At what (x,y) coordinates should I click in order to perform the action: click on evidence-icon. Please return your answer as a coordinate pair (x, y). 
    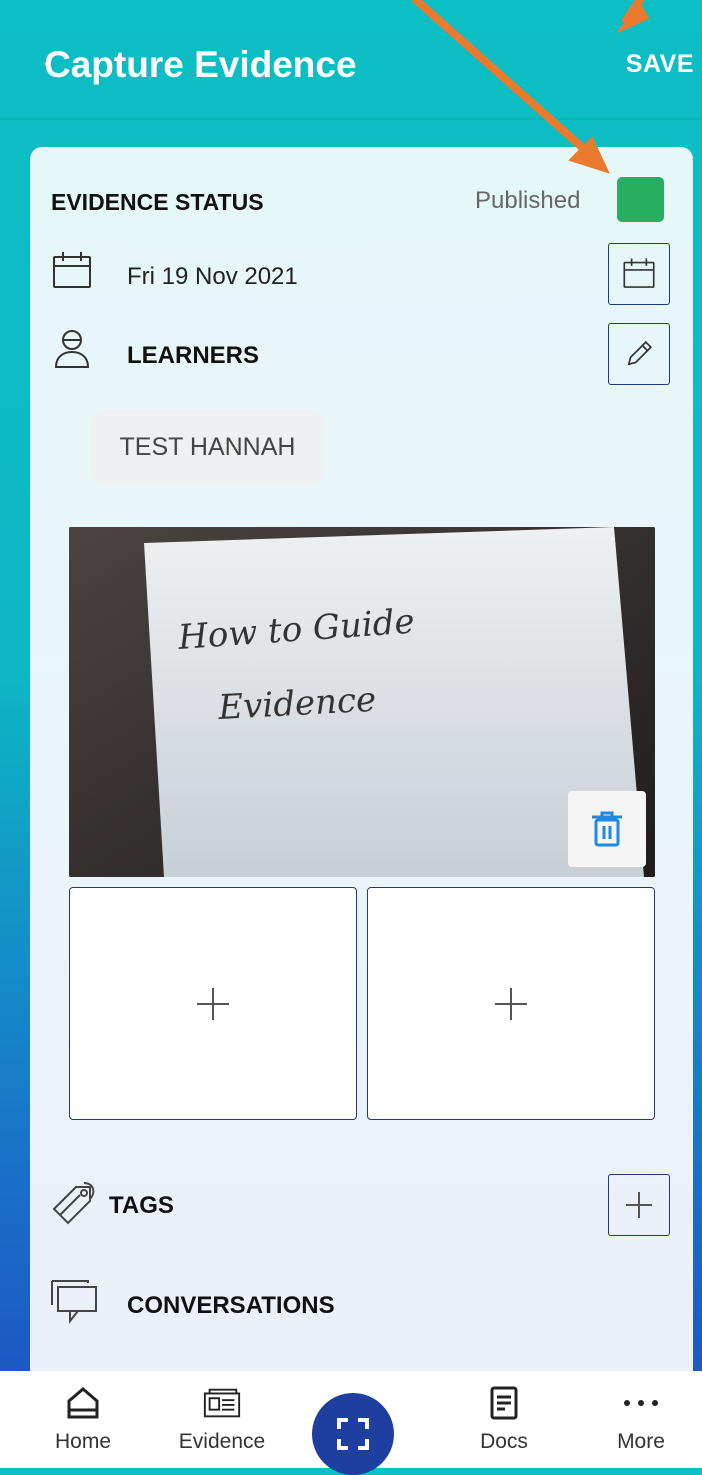
    Looking at the image, I should click on (222, 1403).